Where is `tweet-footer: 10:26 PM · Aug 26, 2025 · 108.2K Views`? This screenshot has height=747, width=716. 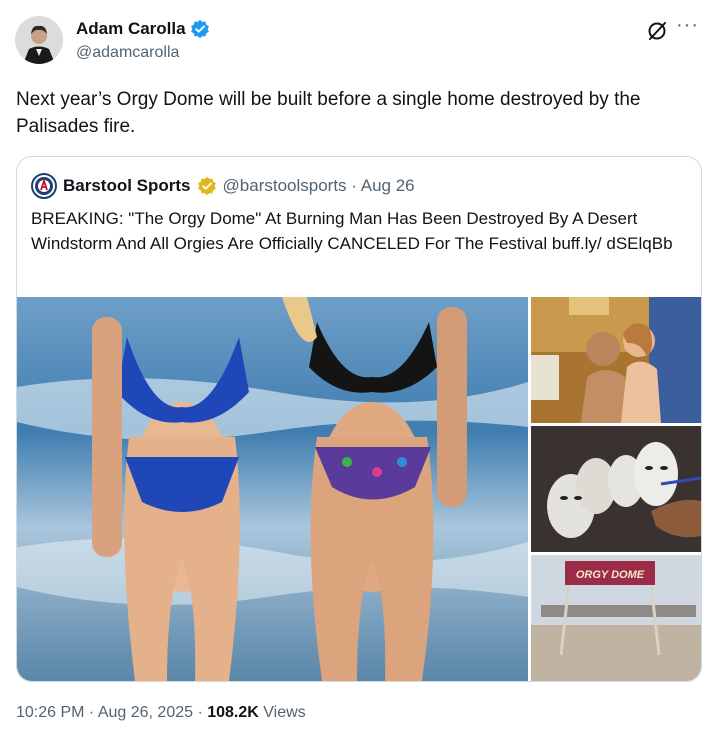 tweet-footer: 10:26 PM · Aug 26, 2025 · 108.2K Views is located at coordinates (161, 713).